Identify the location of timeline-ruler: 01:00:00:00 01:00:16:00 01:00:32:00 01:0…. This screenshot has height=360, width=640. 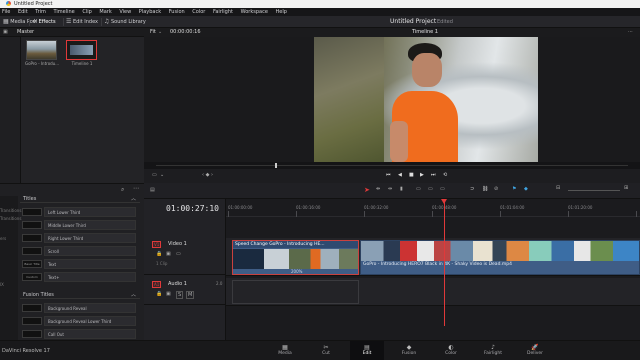
(433, 208).